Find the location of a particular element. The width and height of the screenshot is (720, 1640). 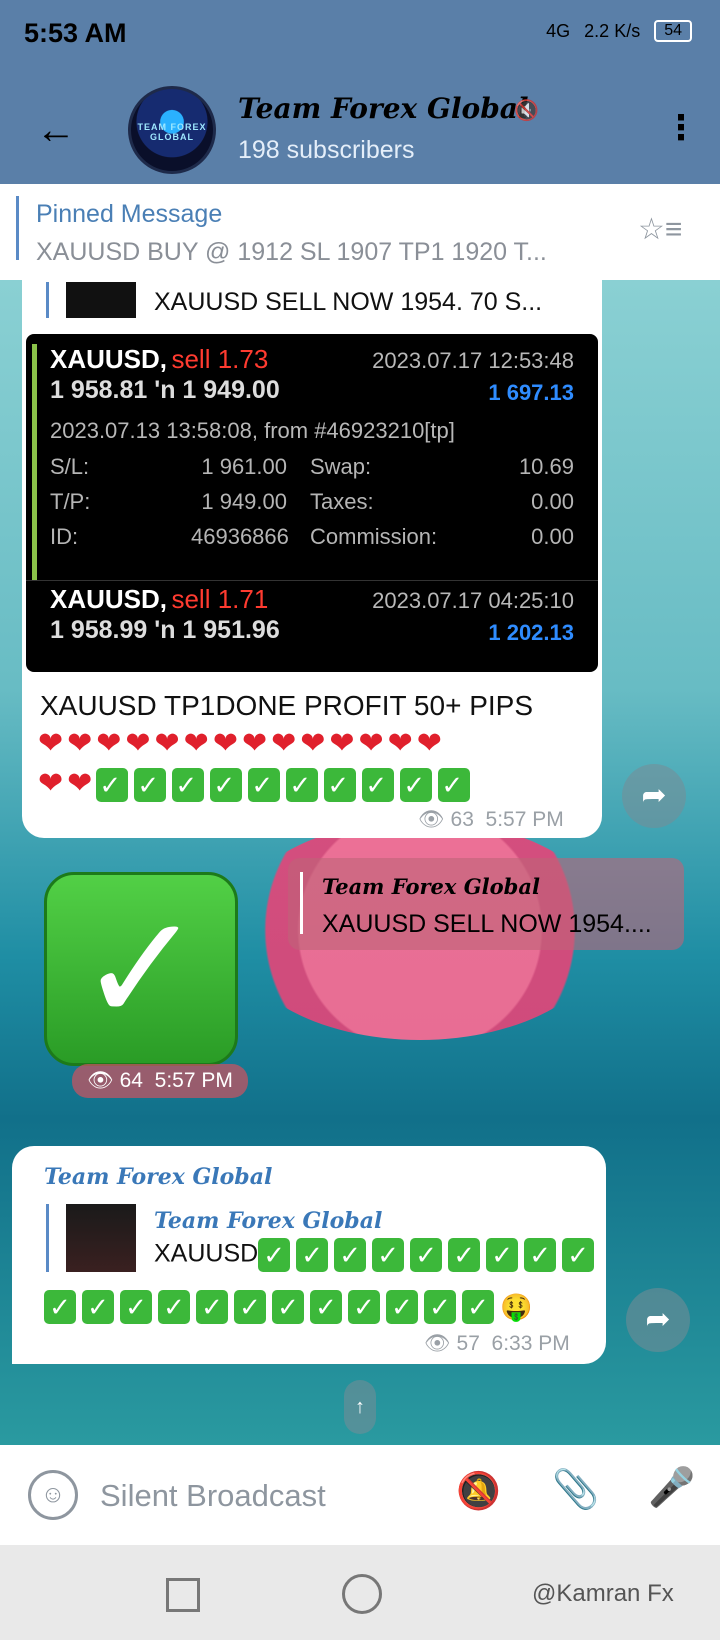

message-author: Team Forex Global is located at coordinates (158, 1177).